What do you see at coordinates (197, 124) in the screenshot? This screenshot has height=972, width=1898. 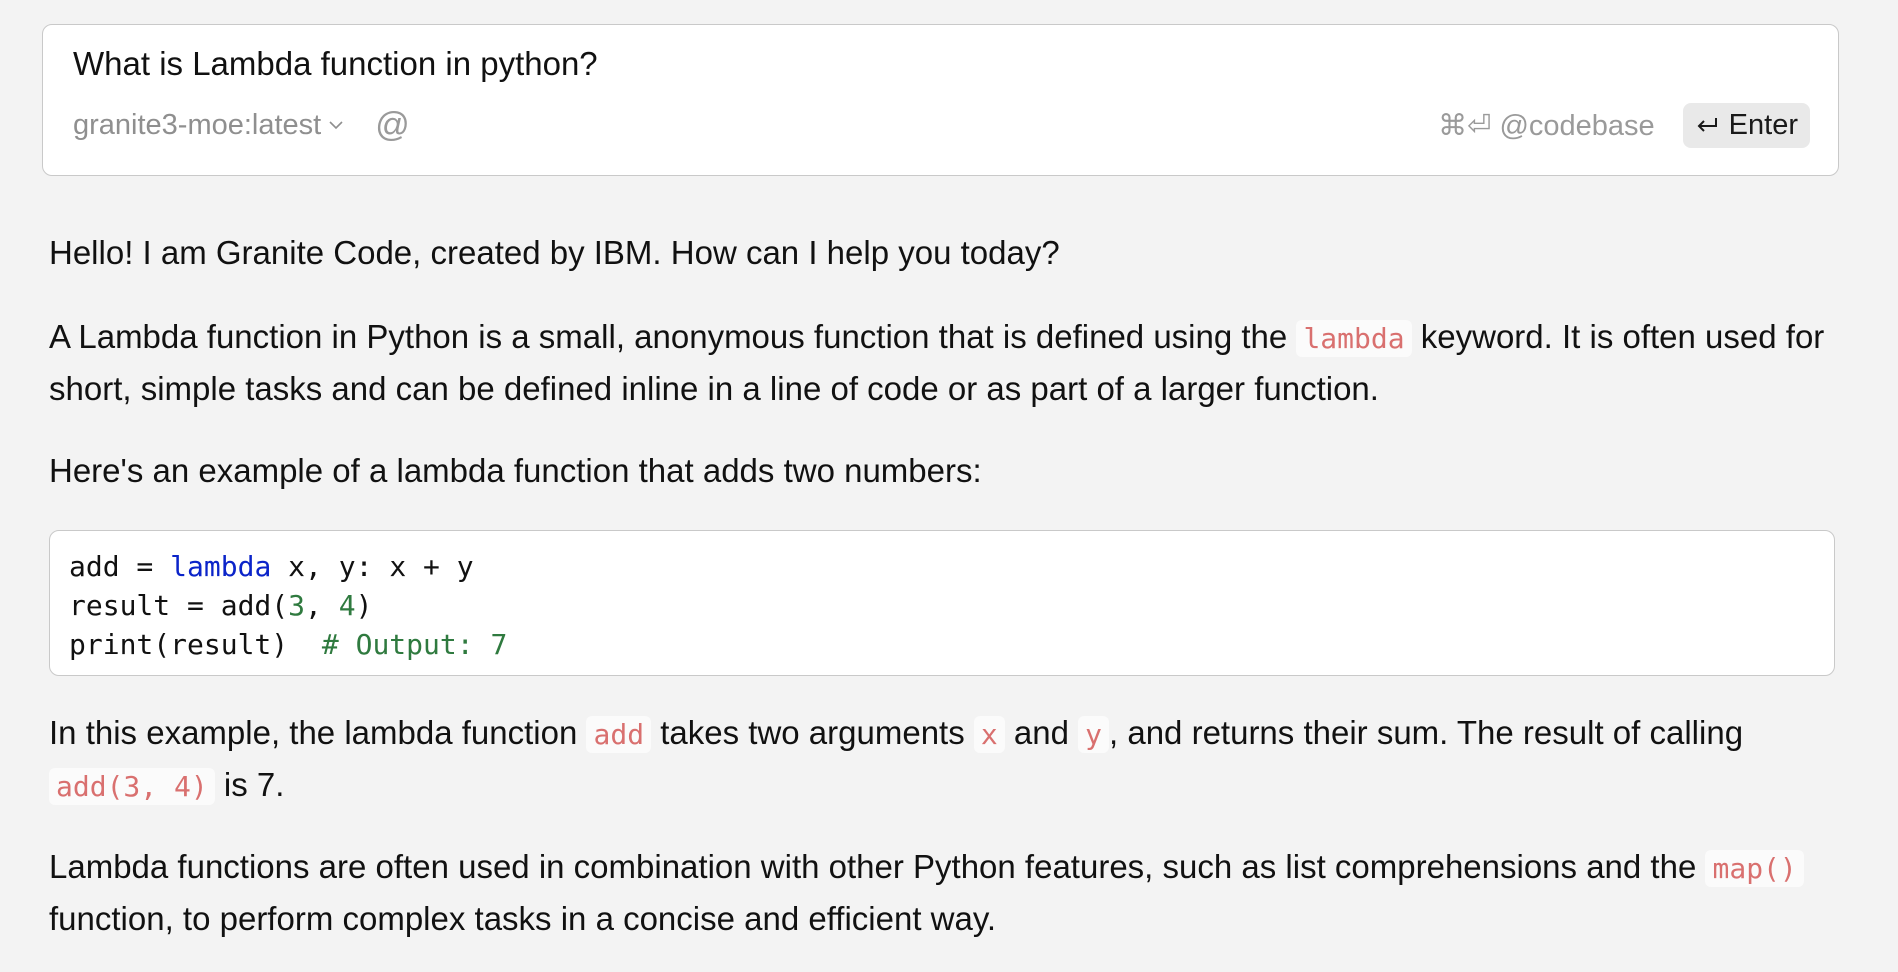 I see `model-name: granite3-moe:latest` at bounding box center [197, 124].